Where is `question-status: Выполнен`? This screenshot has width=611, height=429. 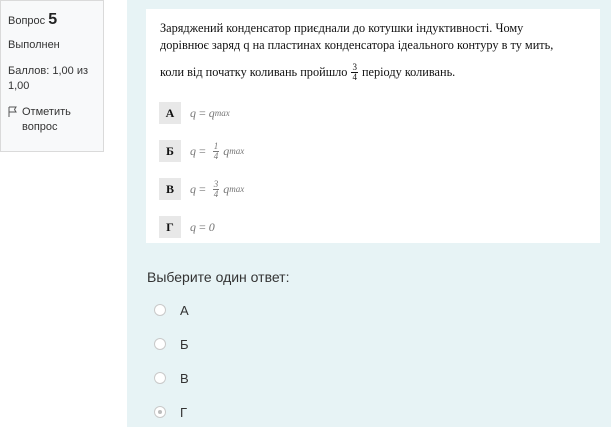 question-status: Выполнен is located at coordinates (34, 45).